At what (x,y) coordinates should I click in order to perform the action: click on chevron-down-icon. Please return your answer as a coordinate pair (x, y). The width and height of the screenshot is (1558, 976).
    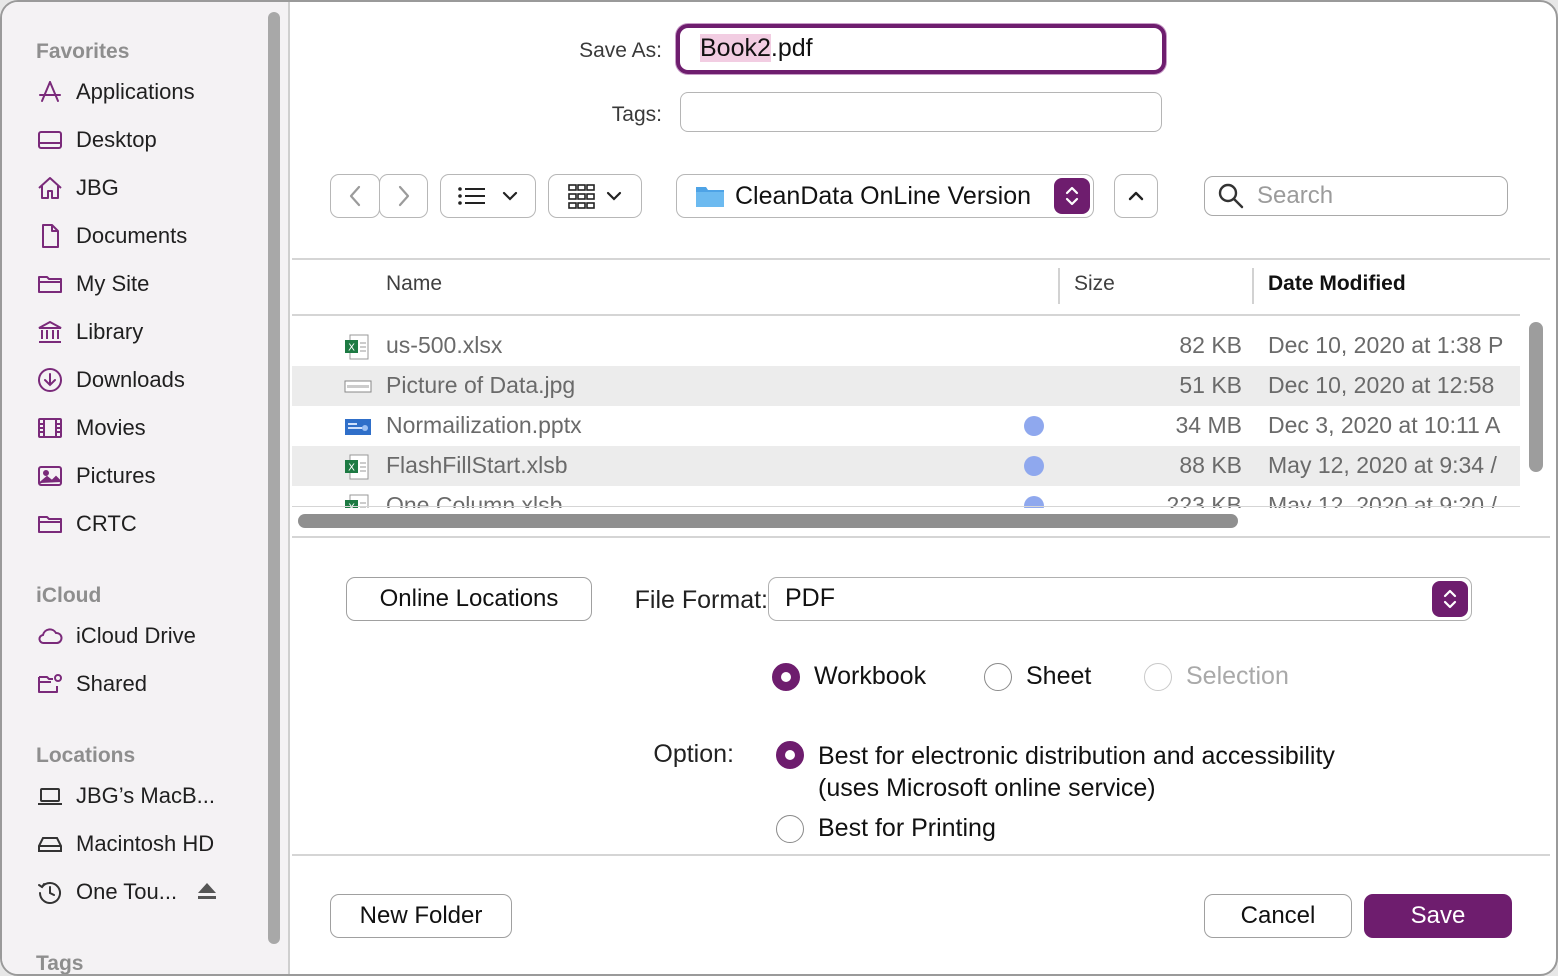
    Looking at the image, I should click on (510, 196).